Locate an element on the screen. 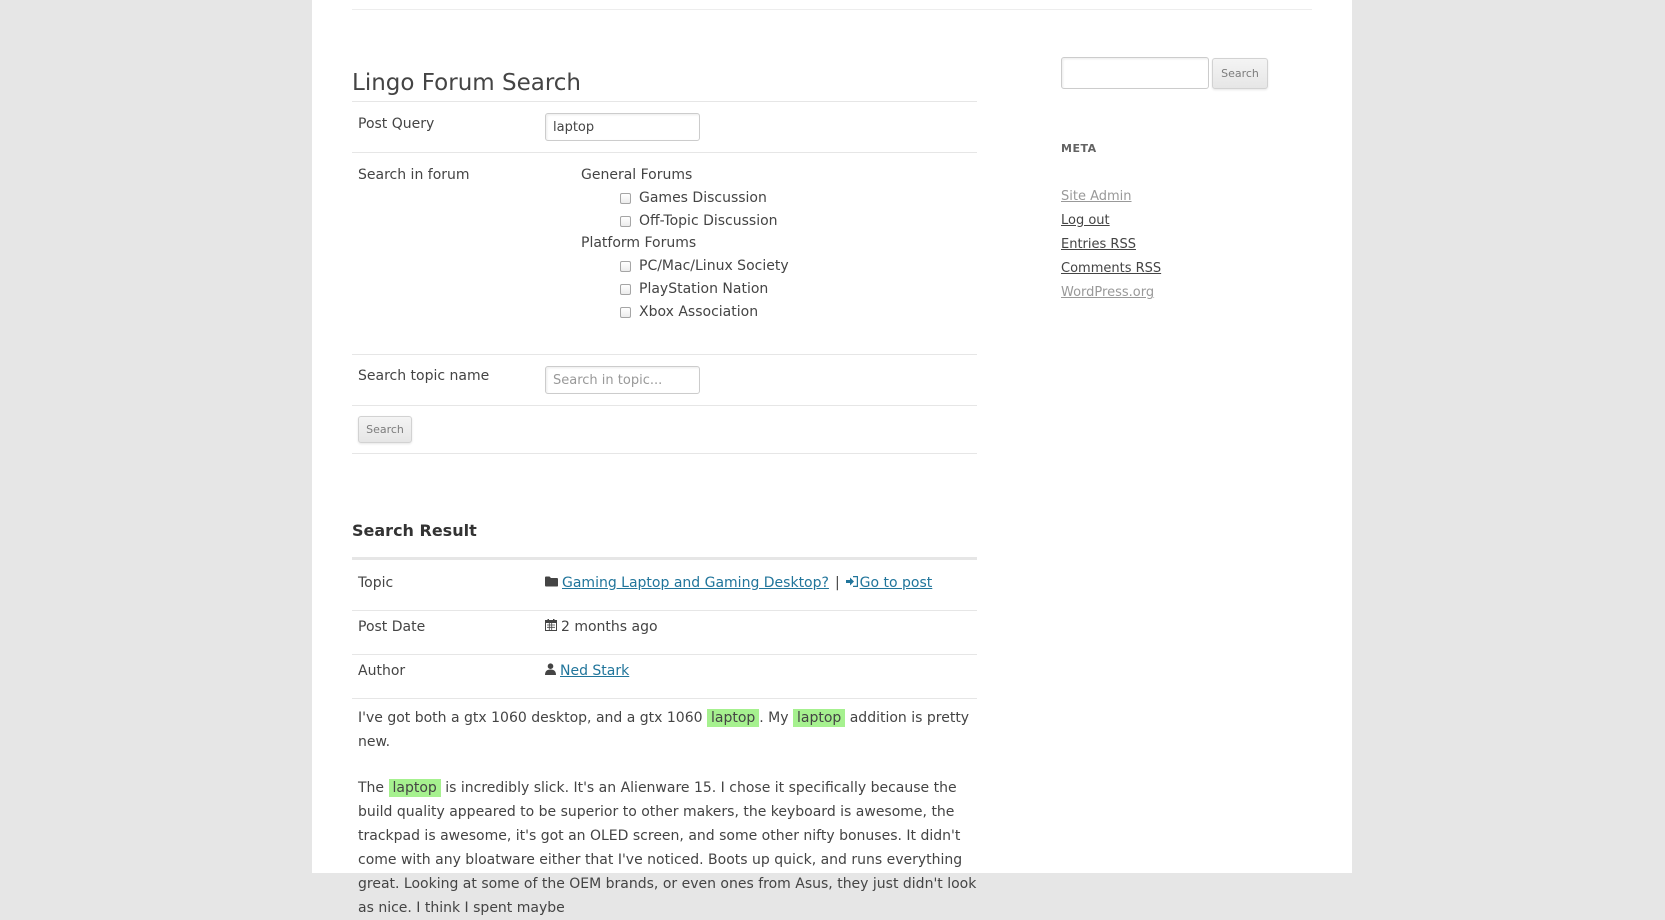  author-value: Ned Stark is located at coordinates (587, 671).